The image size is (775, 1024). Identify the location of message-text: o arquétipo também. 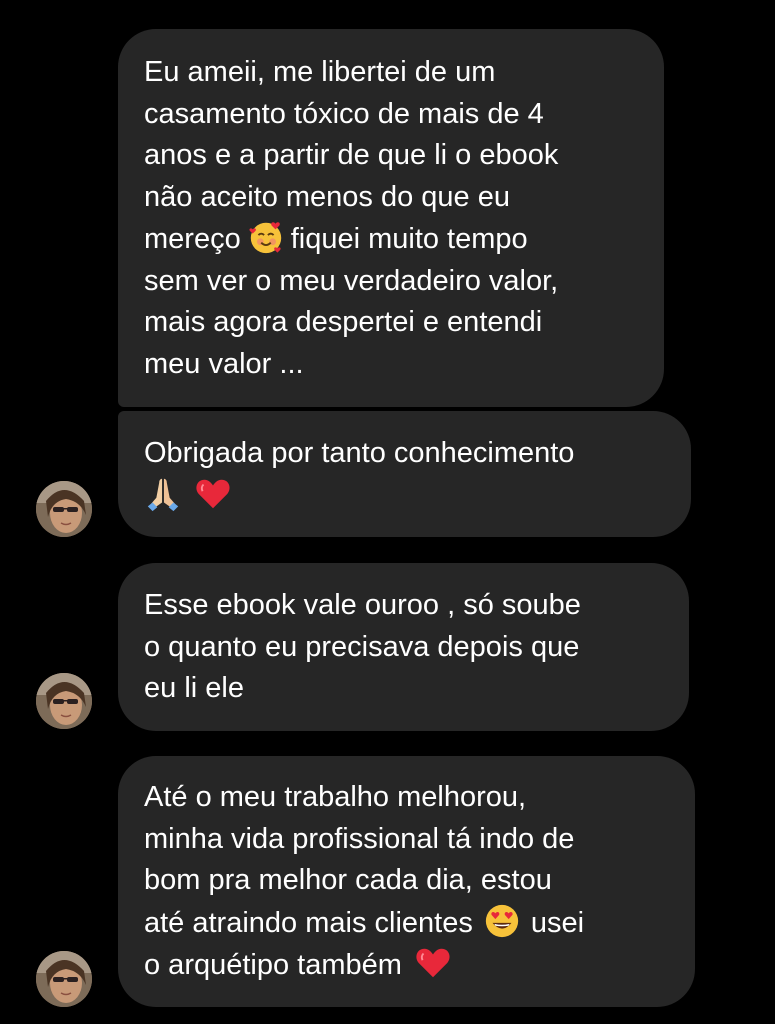
(273, 965).